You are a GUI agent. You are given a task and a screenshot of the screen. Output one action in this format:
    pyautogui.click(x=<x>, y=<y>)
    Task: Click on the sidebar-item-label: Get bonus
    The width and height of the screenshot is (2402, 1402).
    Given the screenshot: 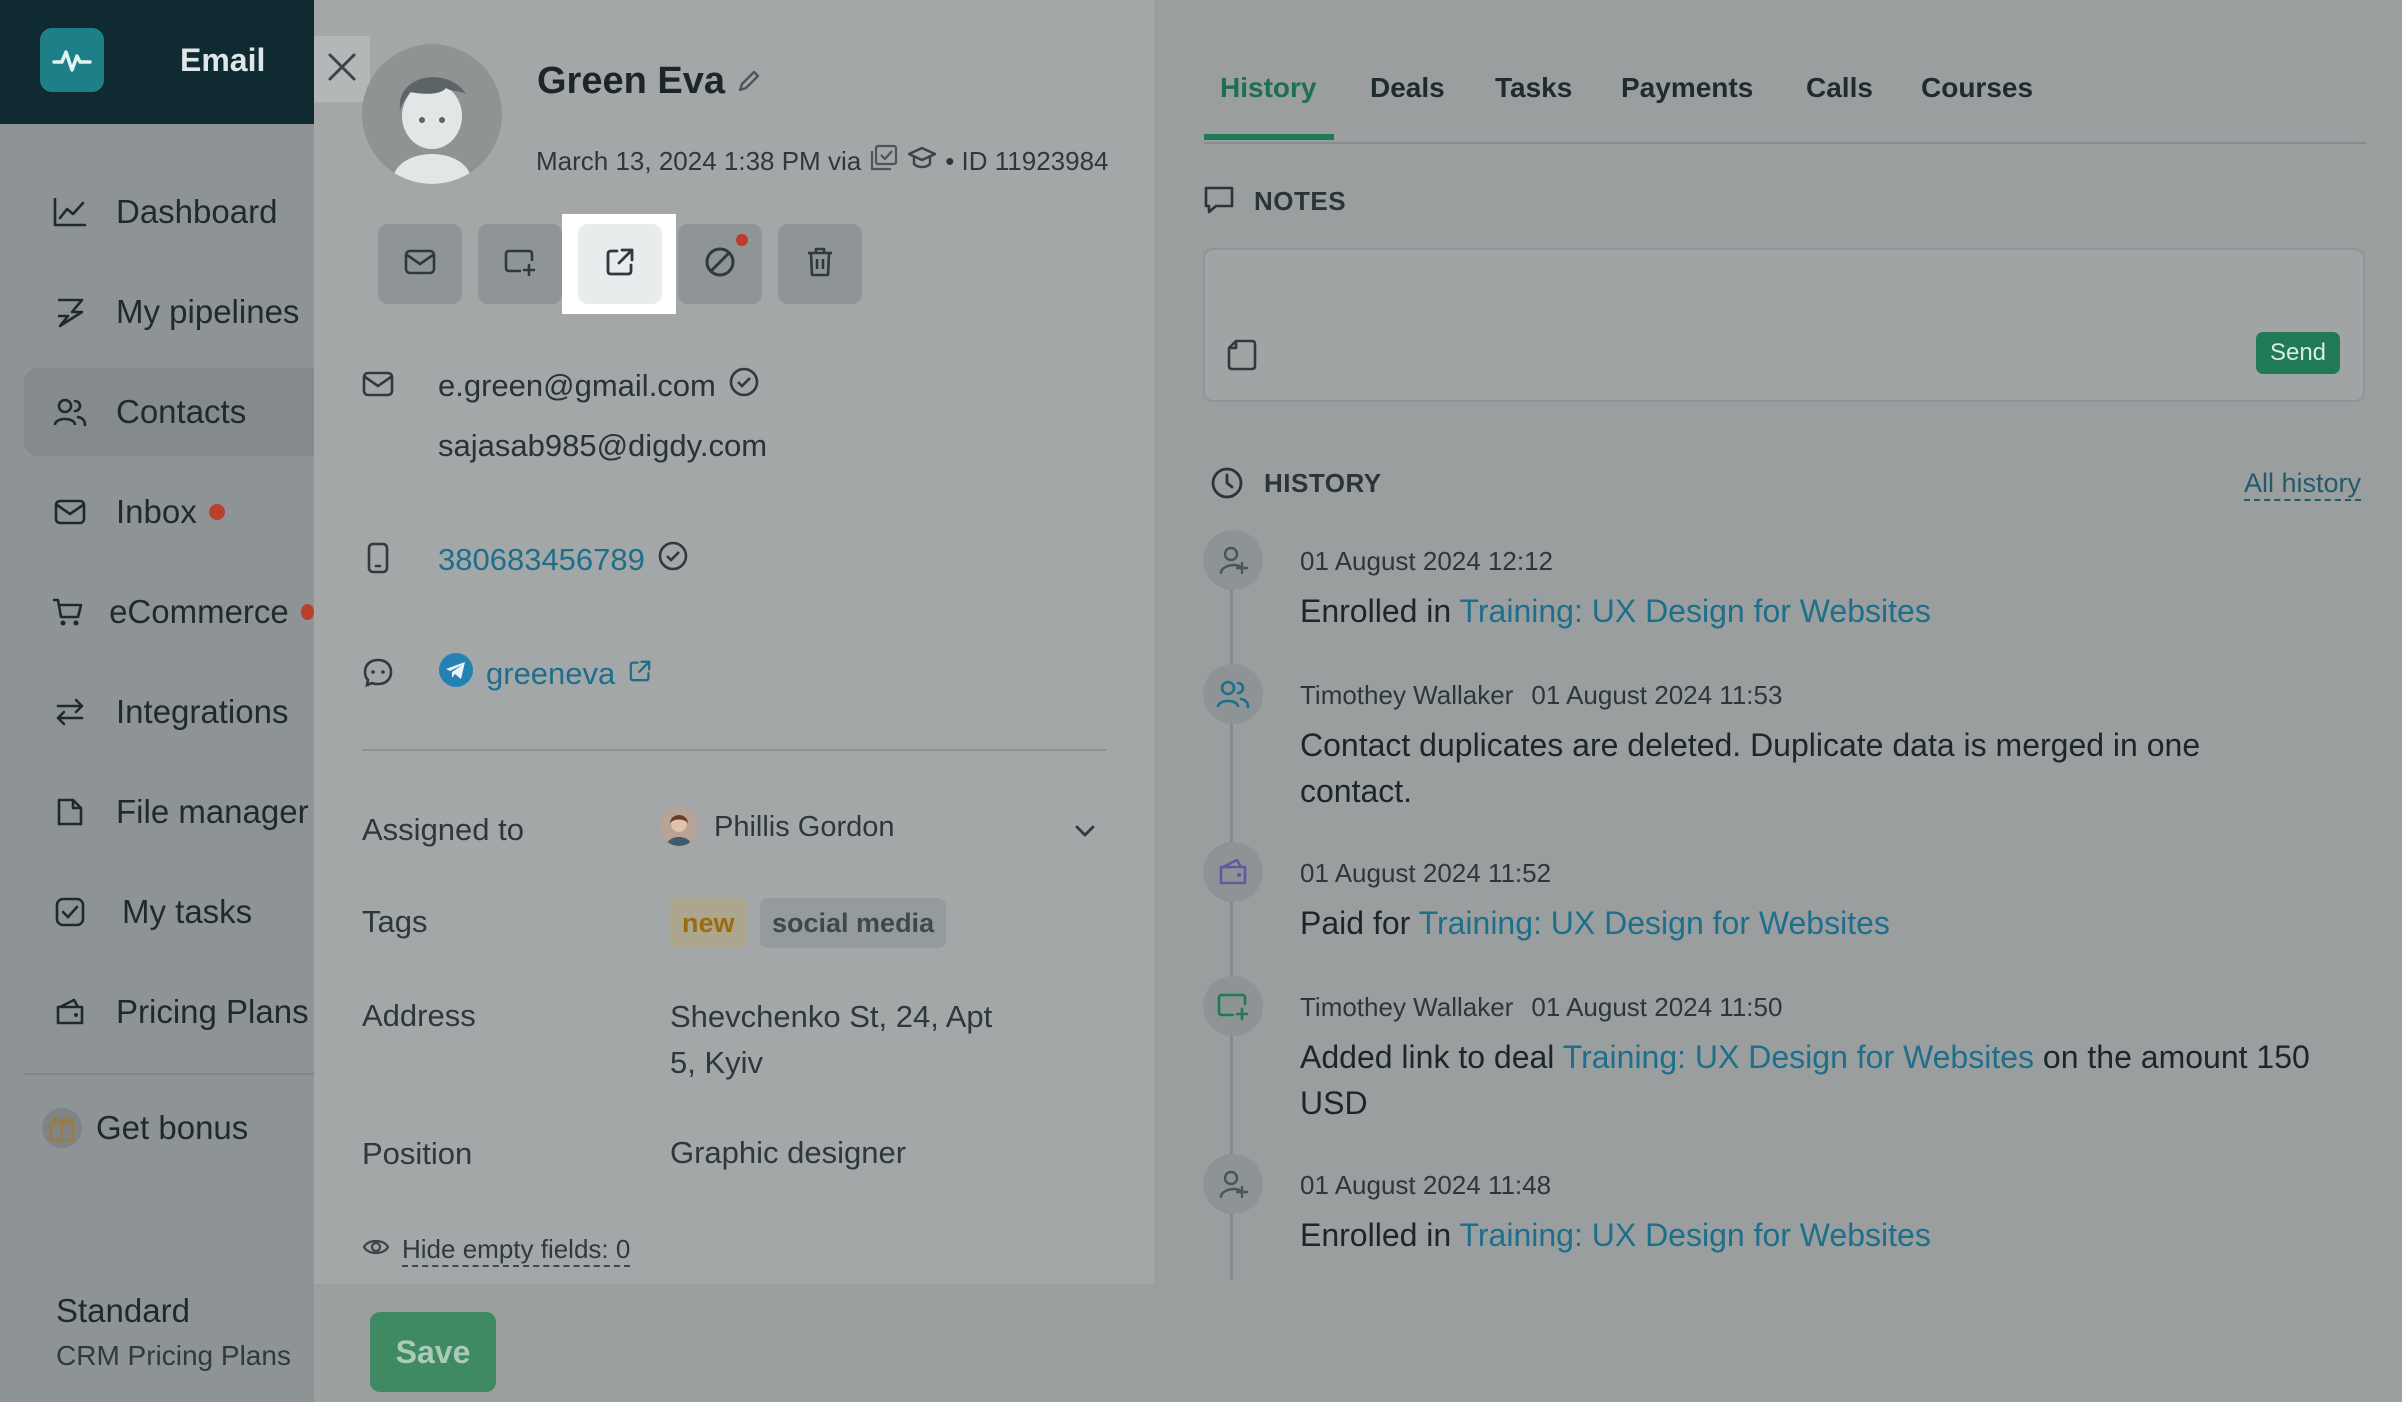 What is the action you would take?
    pyautogui.click(x=172, y=1127)
    